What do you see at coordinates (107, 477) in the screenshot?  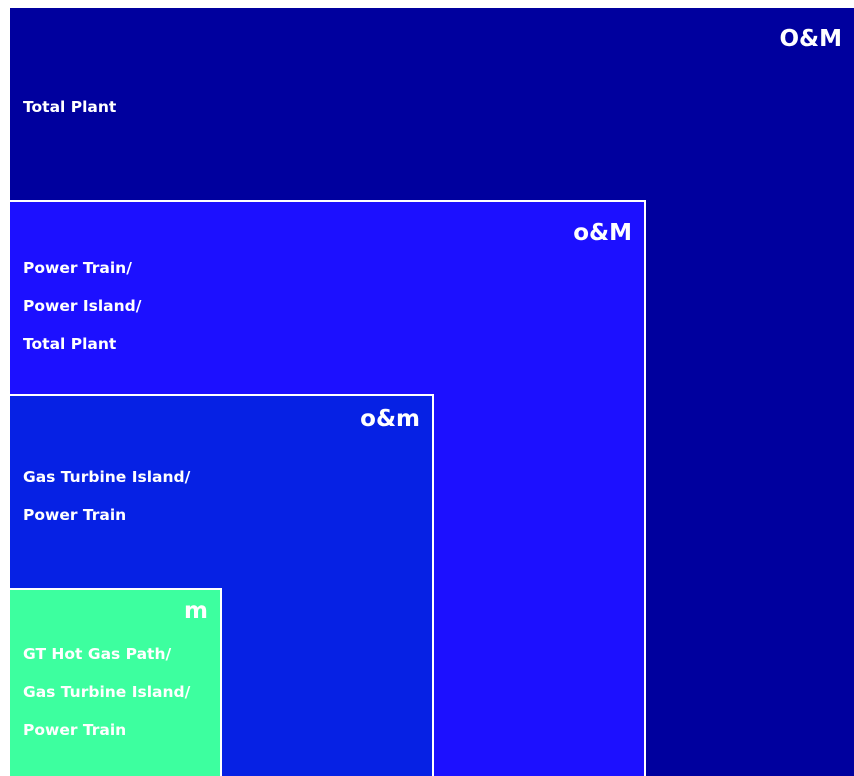 I see `gas-turbine-island-line-1: Gas Turbine Island/` at bounding box center [107, 477].